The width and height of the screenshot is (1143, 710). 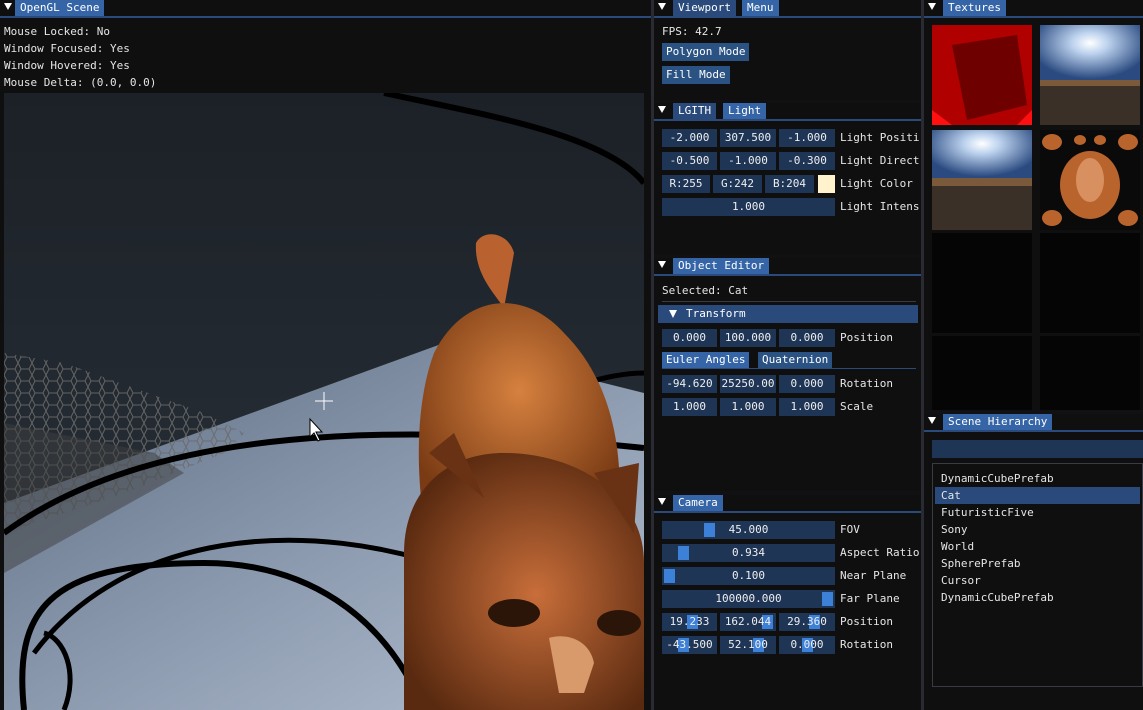 I want to click on object-rotation-z: 0.000, so click(x=807, y=384).